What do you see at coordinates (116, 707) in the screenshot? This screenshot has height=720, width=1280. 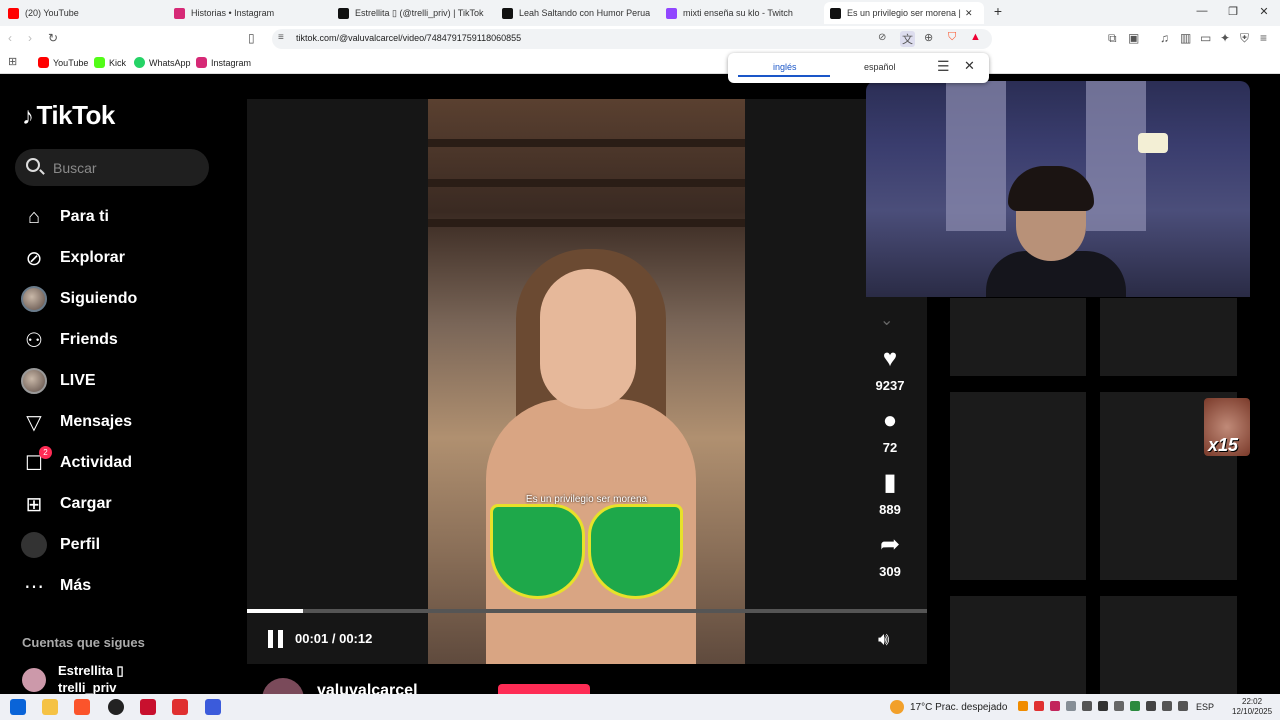 I see `obs-icon` at bounding box center [116, 707].